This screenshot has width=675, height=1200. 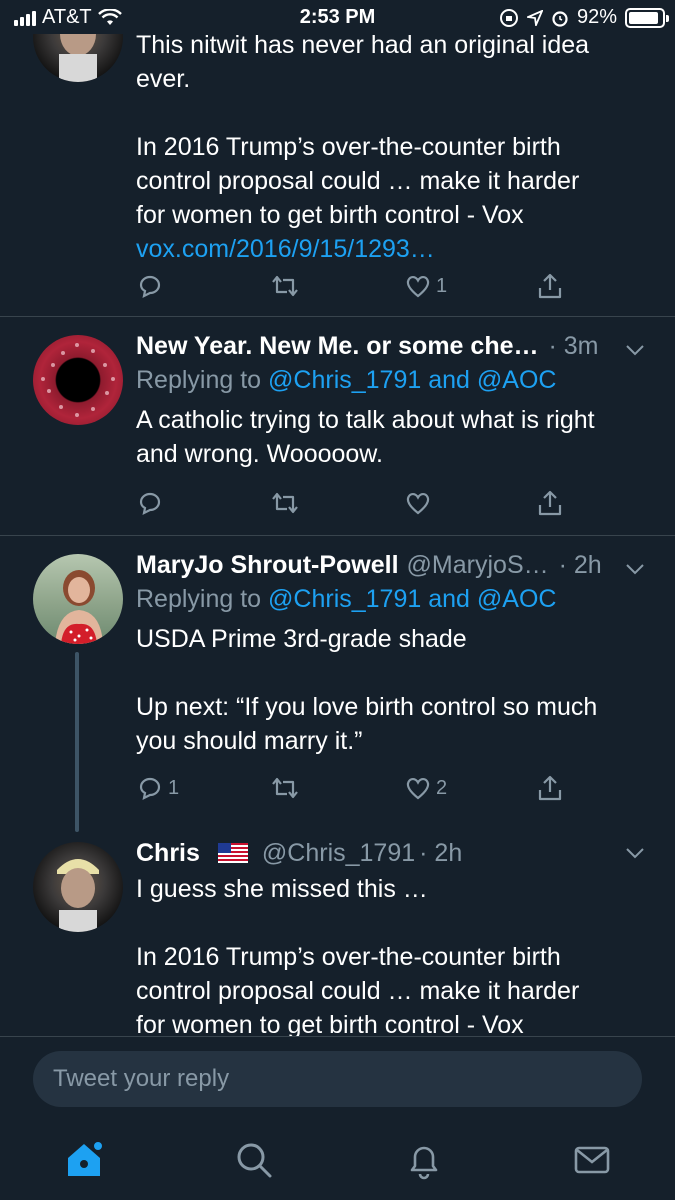 I want to click on display-name: MaryJo Shrout-Powell, so click(x=267, y=565).